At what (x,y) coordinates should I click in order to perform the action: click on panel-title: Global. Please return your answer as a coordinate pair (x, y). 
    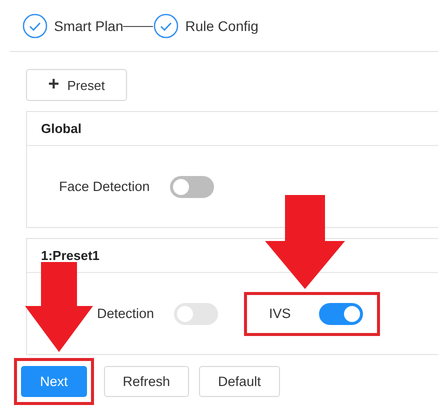
    Looking at the image, I should click on (61, 128).